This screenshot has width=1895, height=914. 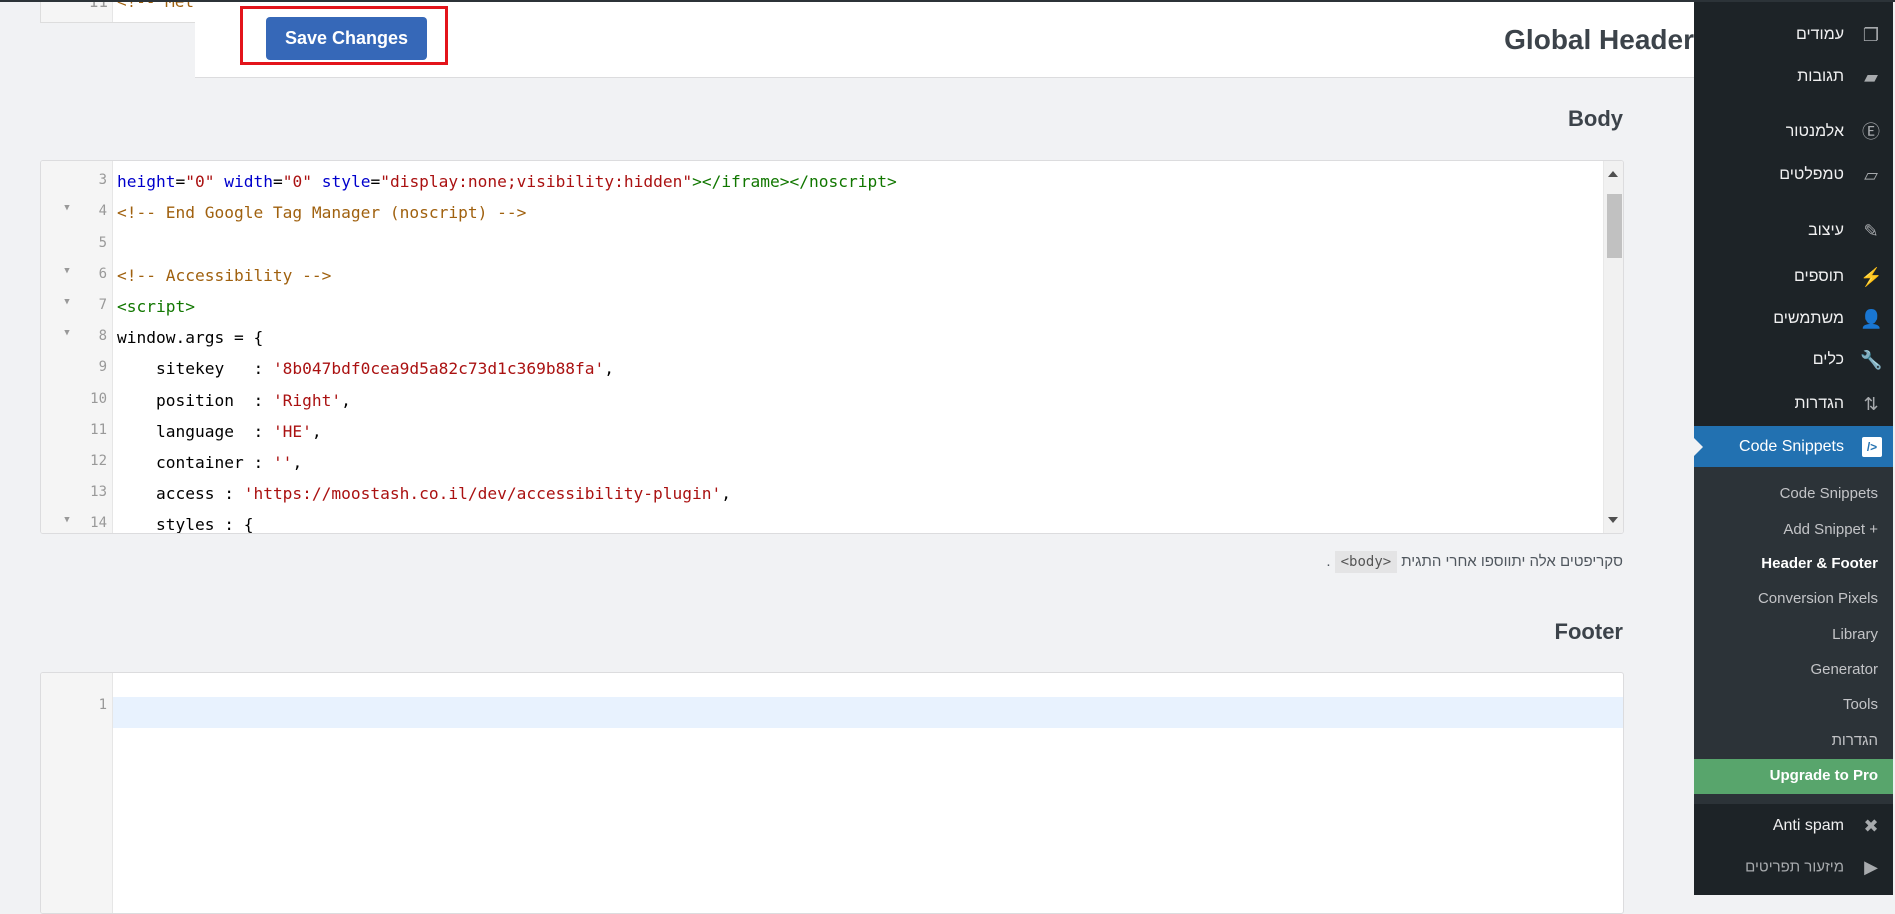 I want to click on code-token: container :, so click(x=195, y=462).